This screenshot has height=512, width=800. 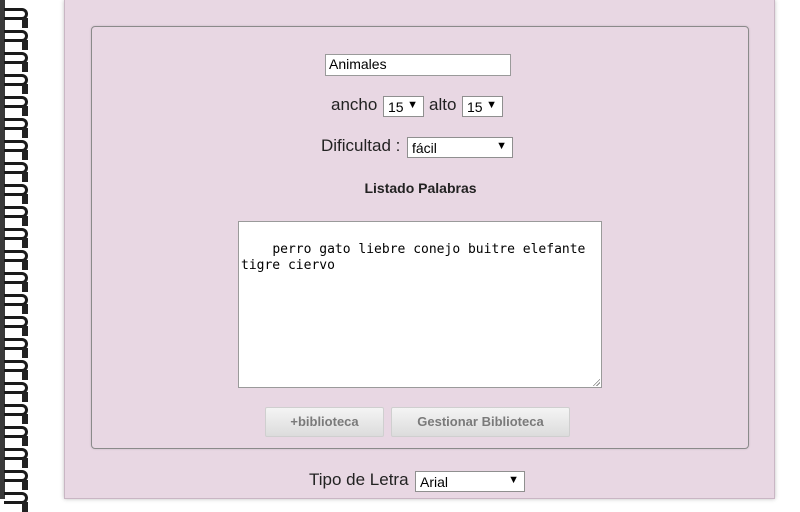 What do you see at coordinates (354, 104) in the screenshot?
I see `width-label: ancho` at bounding box center [354, 104].